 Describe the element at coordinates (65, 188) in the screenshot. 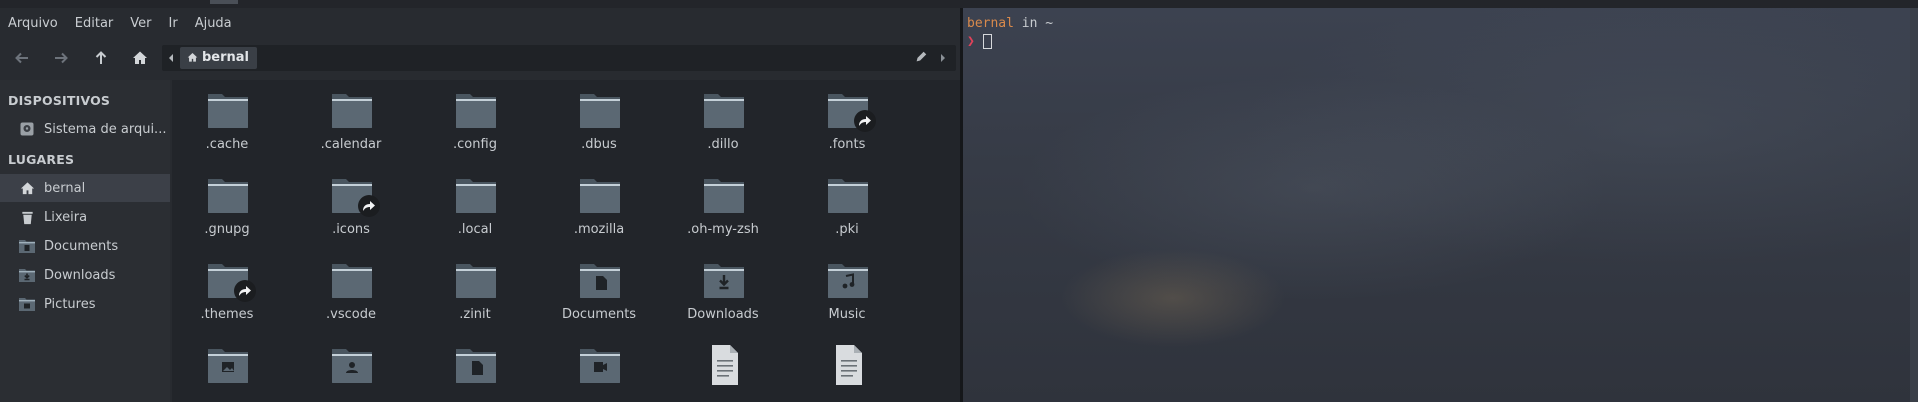

I see `sidebar-item-label: bernal` at that location.